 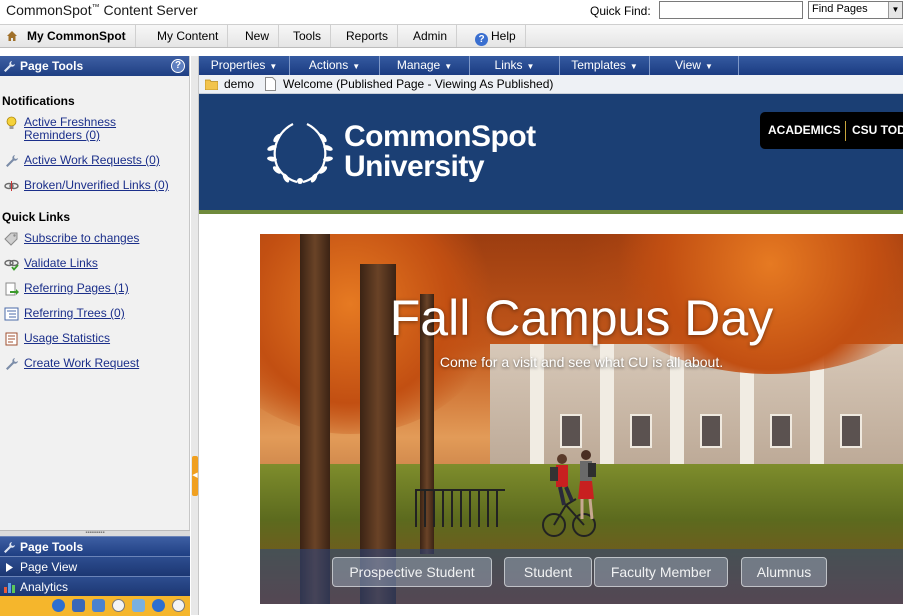 I want to click on page-layout-icon, so click(x=78, y=605).